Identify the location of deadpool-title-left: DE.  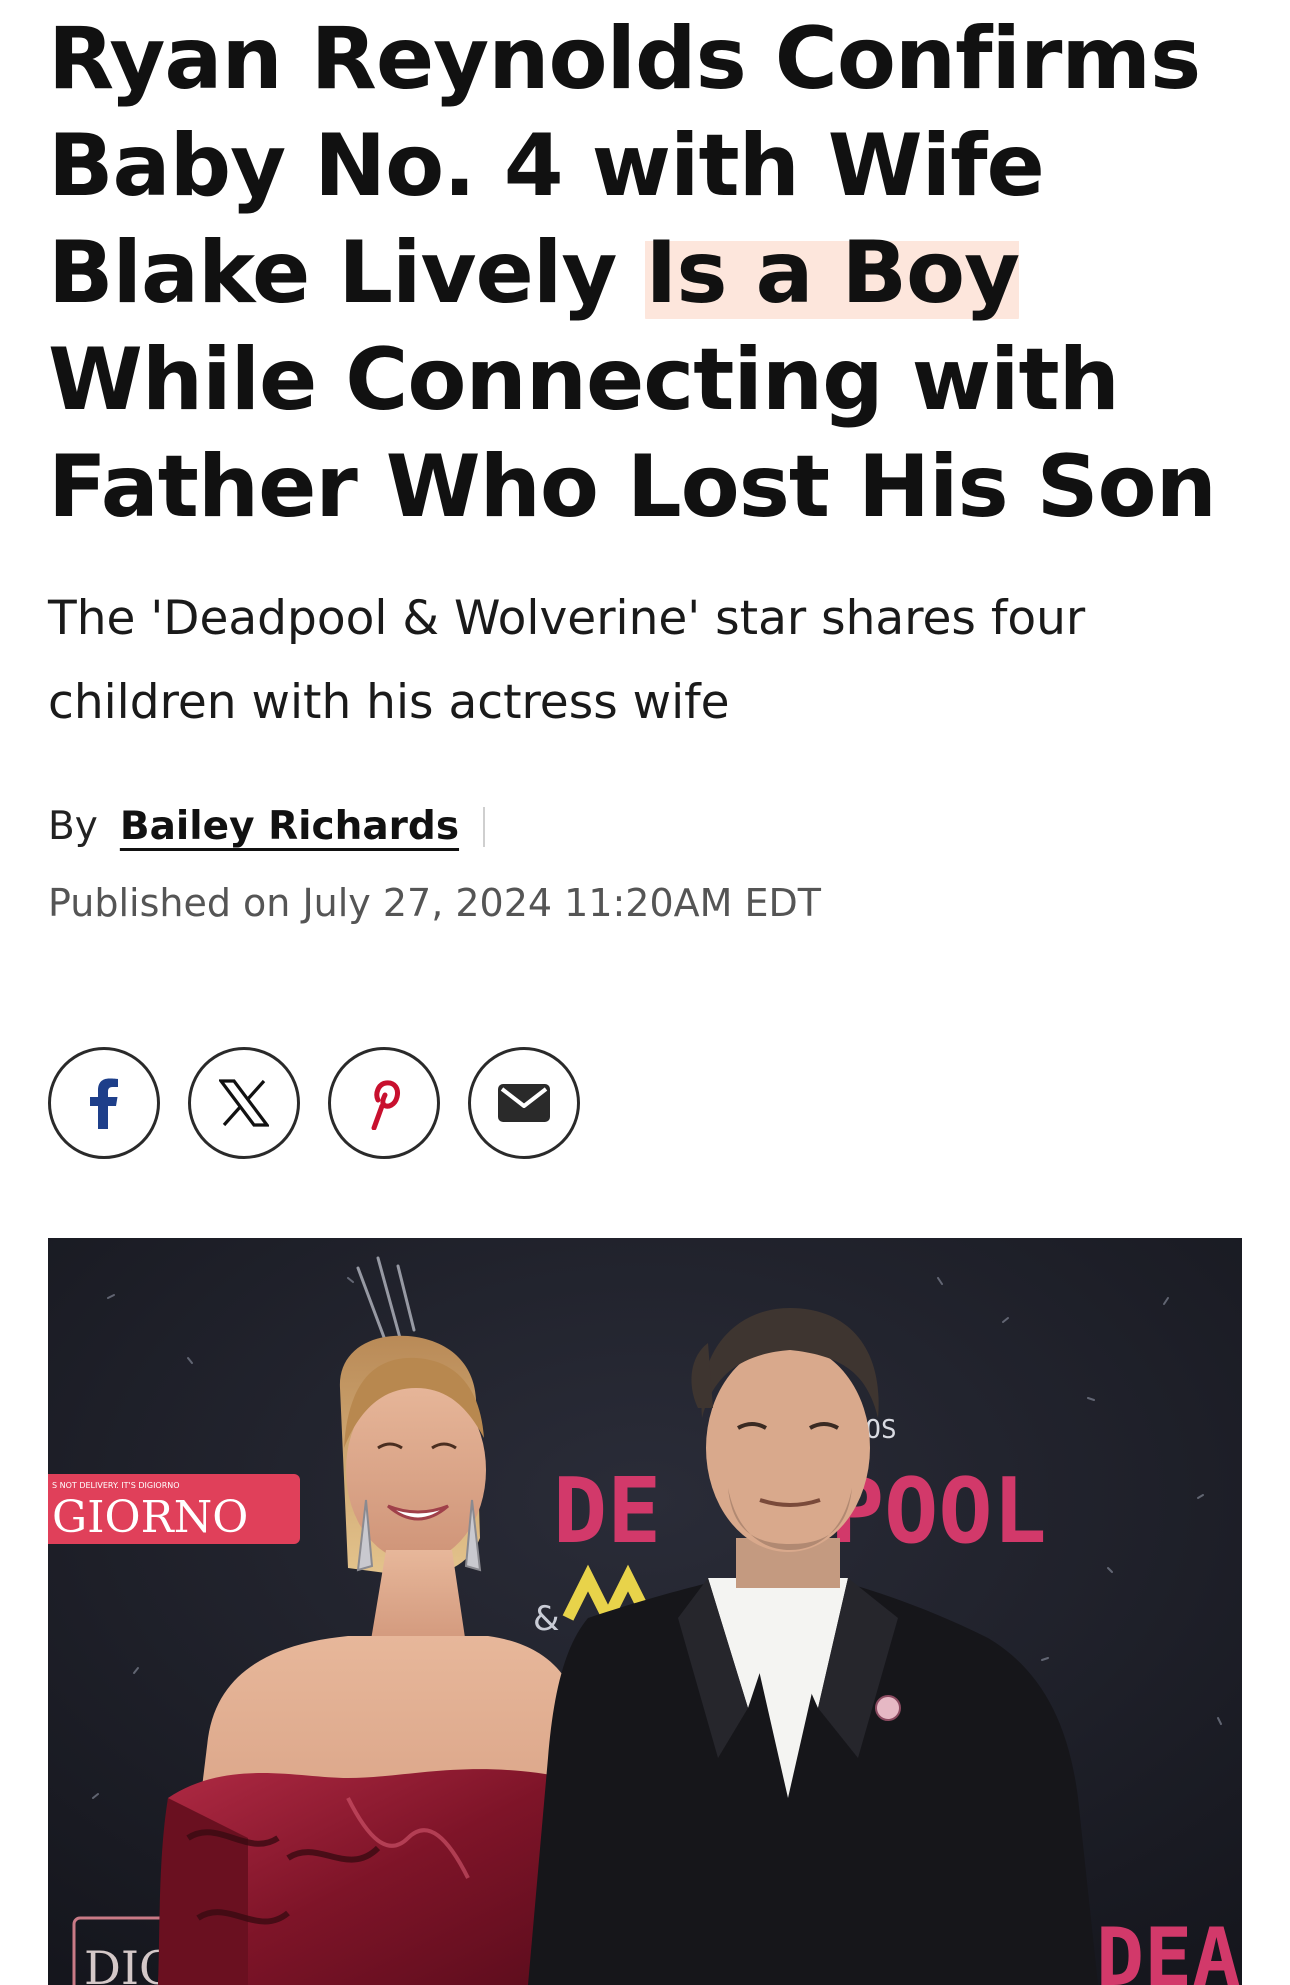
(607, 1511).